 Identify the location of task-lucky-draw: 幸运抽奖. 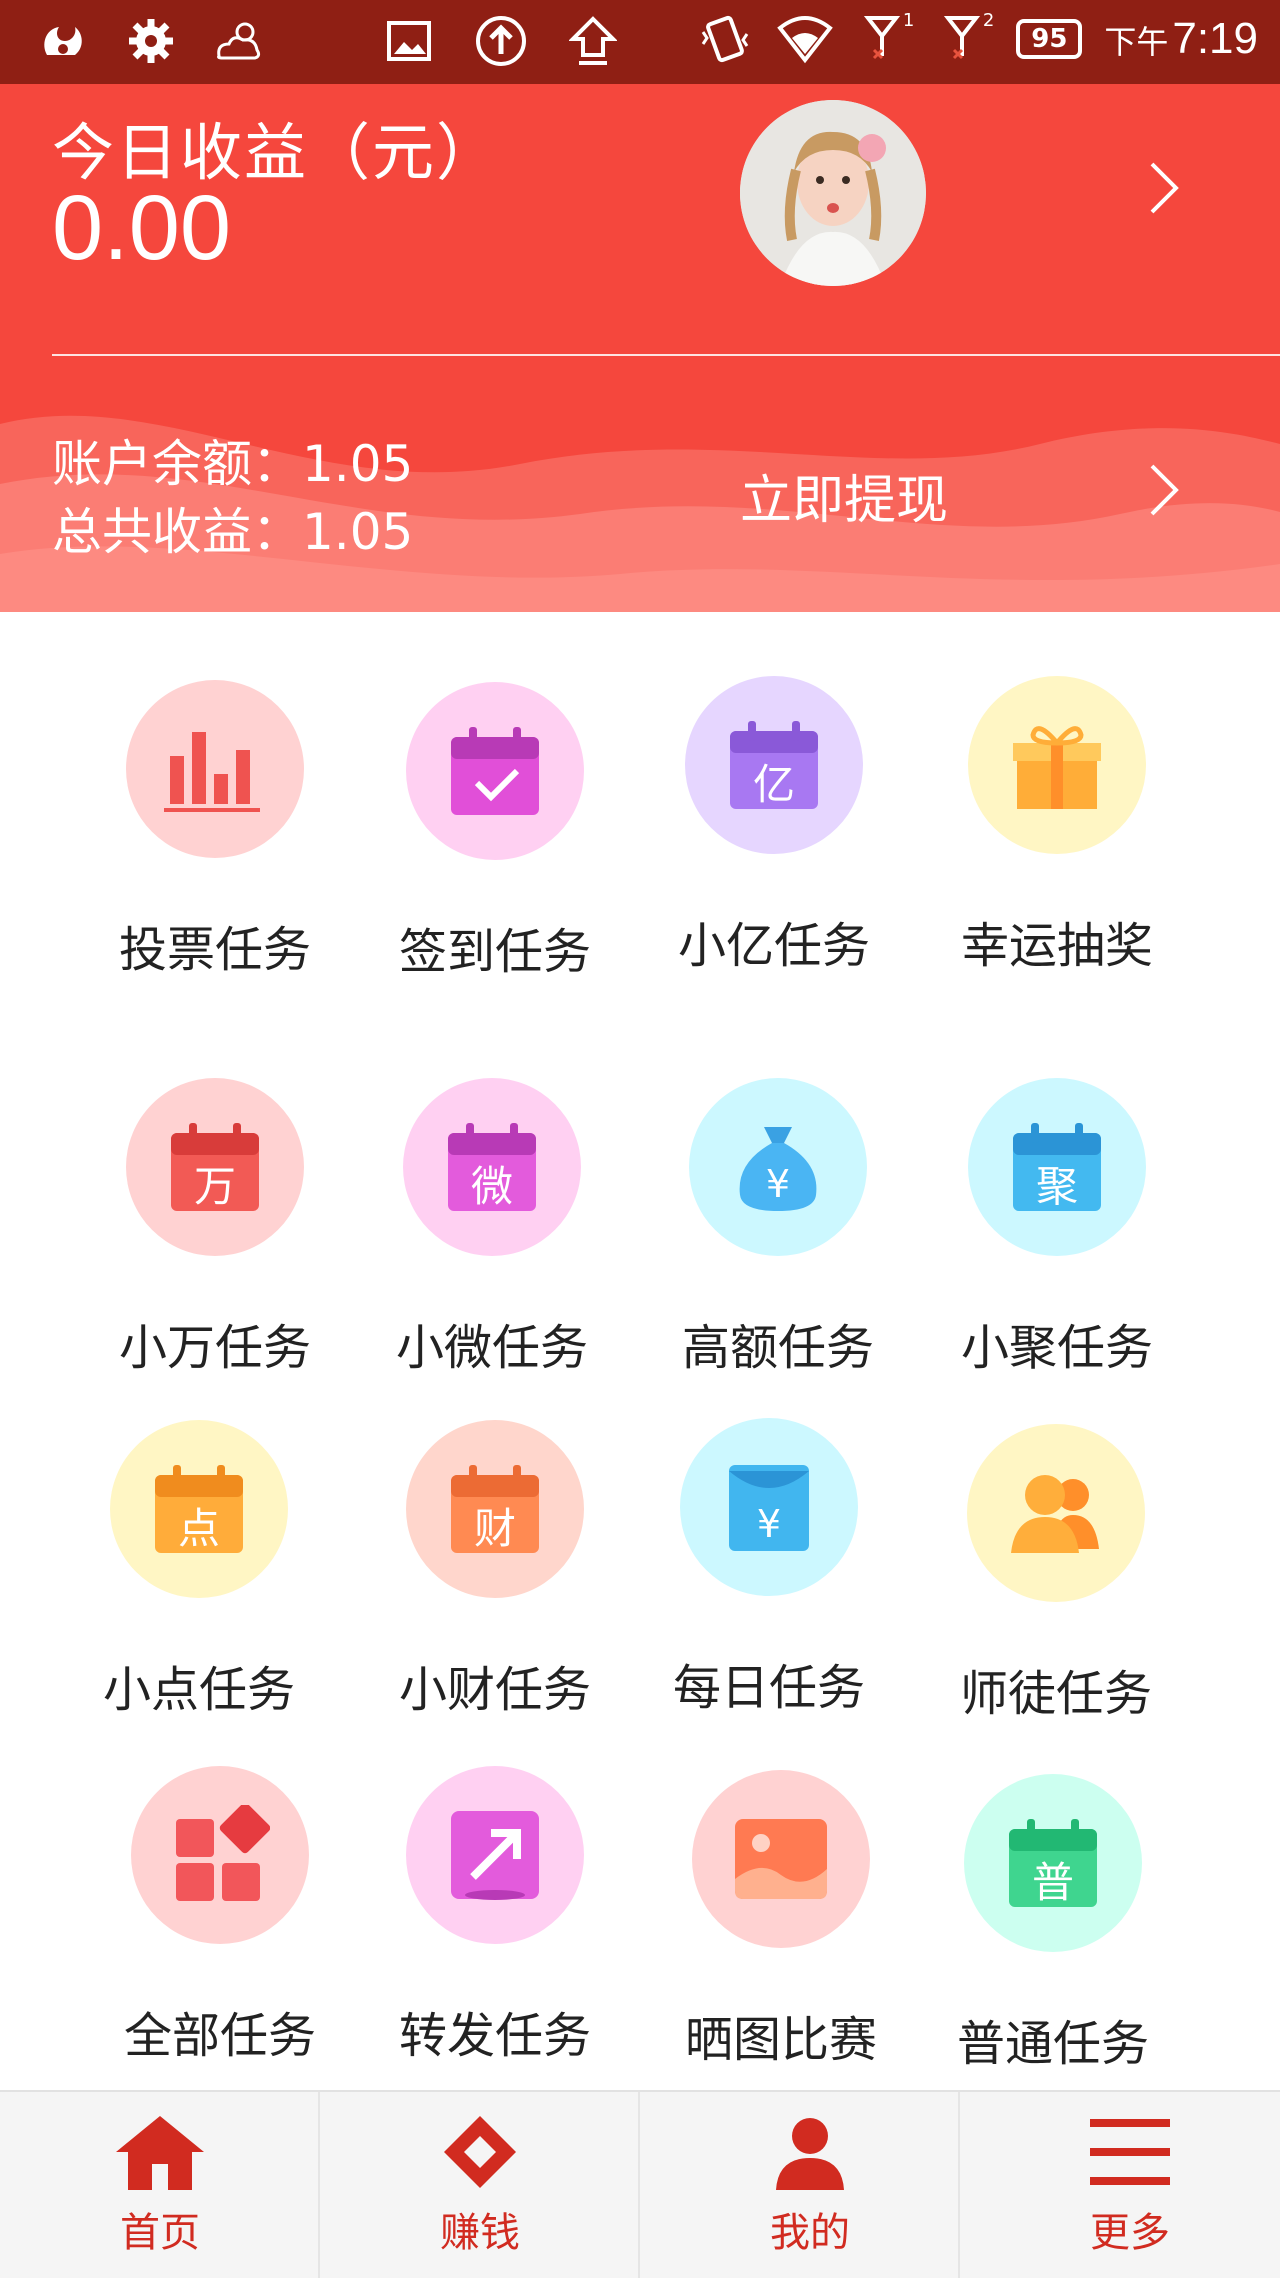
(1057, 826).